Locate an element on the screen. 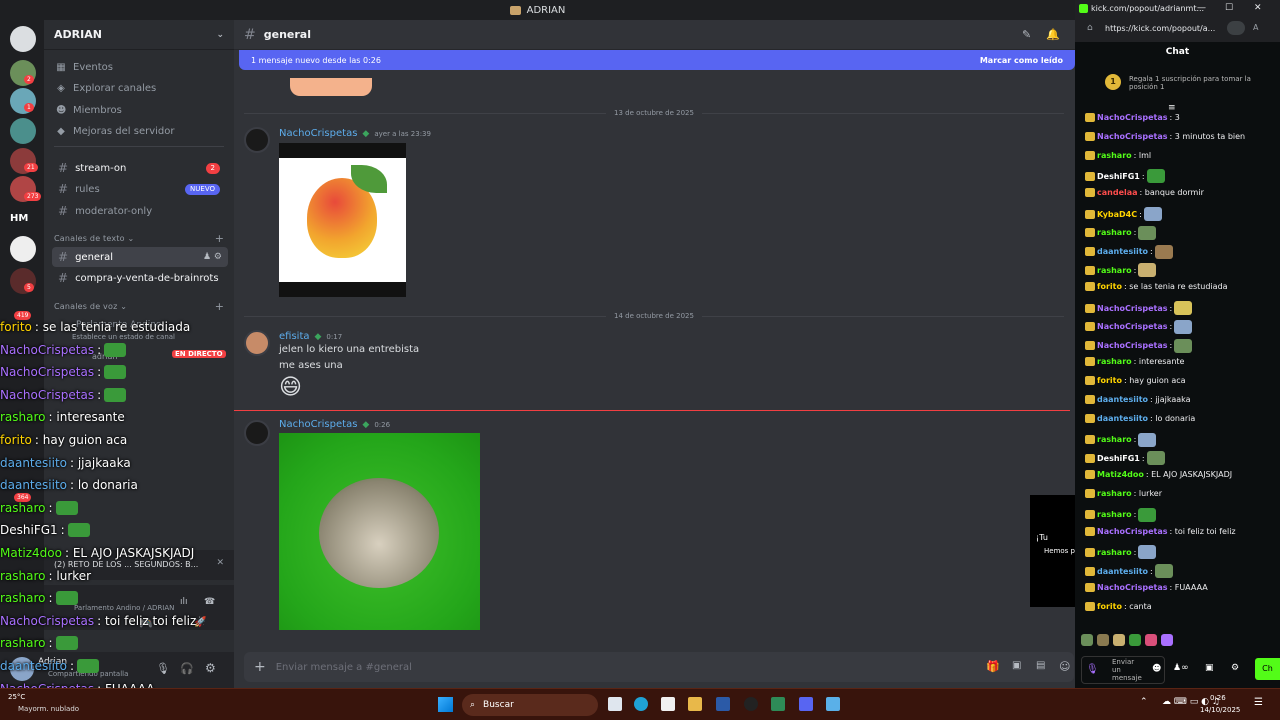  menu-mejoras: ◆ Mejoras del servidor is located at coordinates (115, 131).